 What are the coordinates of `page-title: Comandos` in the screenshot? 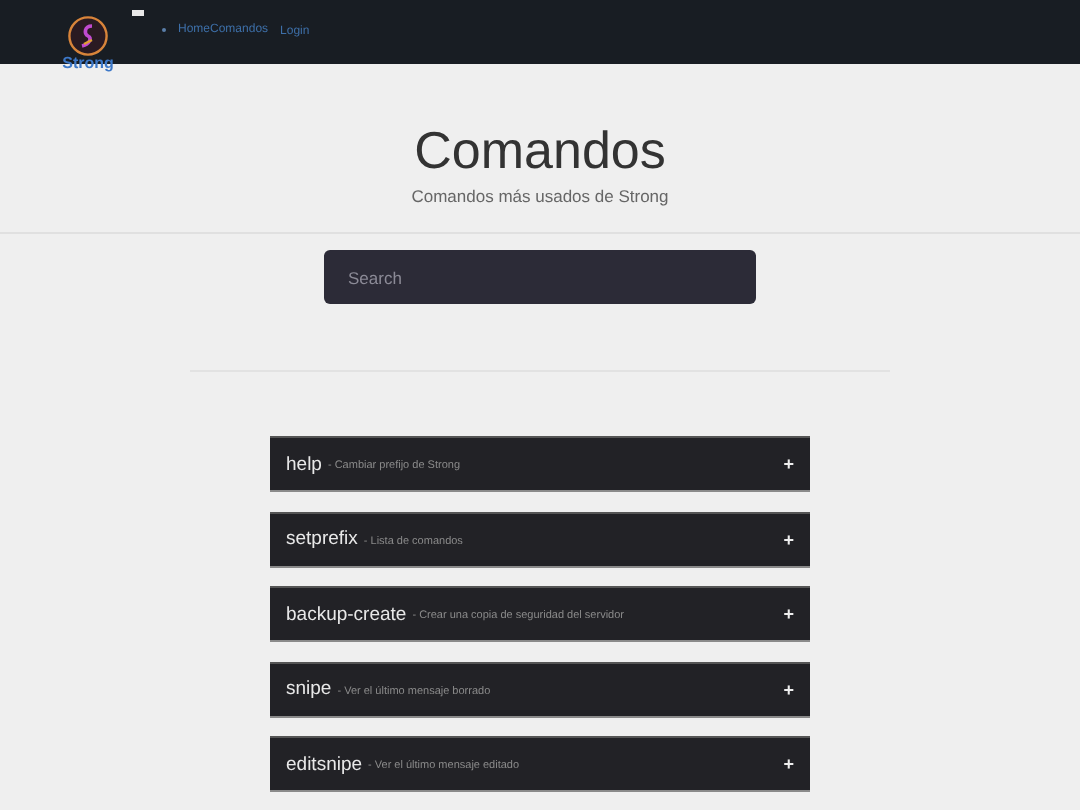 It's located at (540, 150).